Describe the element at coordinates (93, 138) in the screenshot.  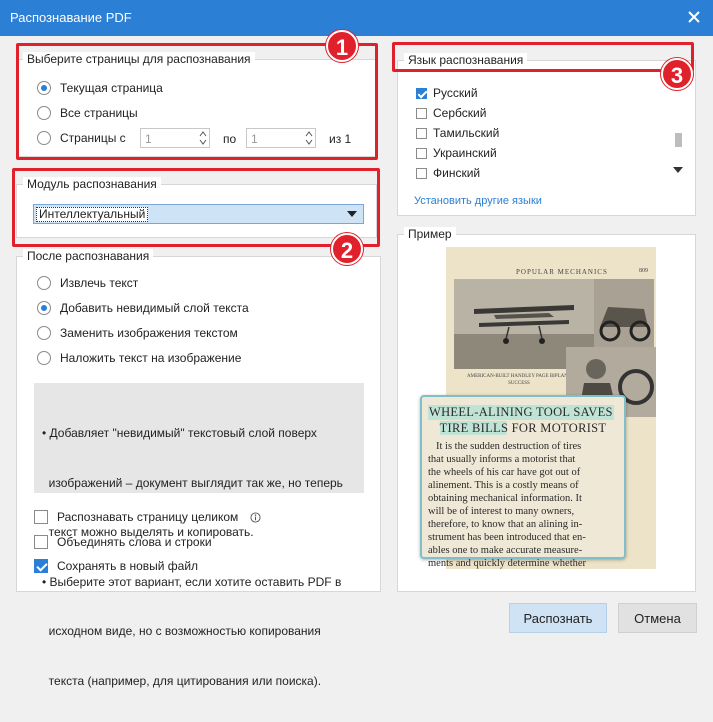
I see `radio-page-range-label: Страницы с` at that location.